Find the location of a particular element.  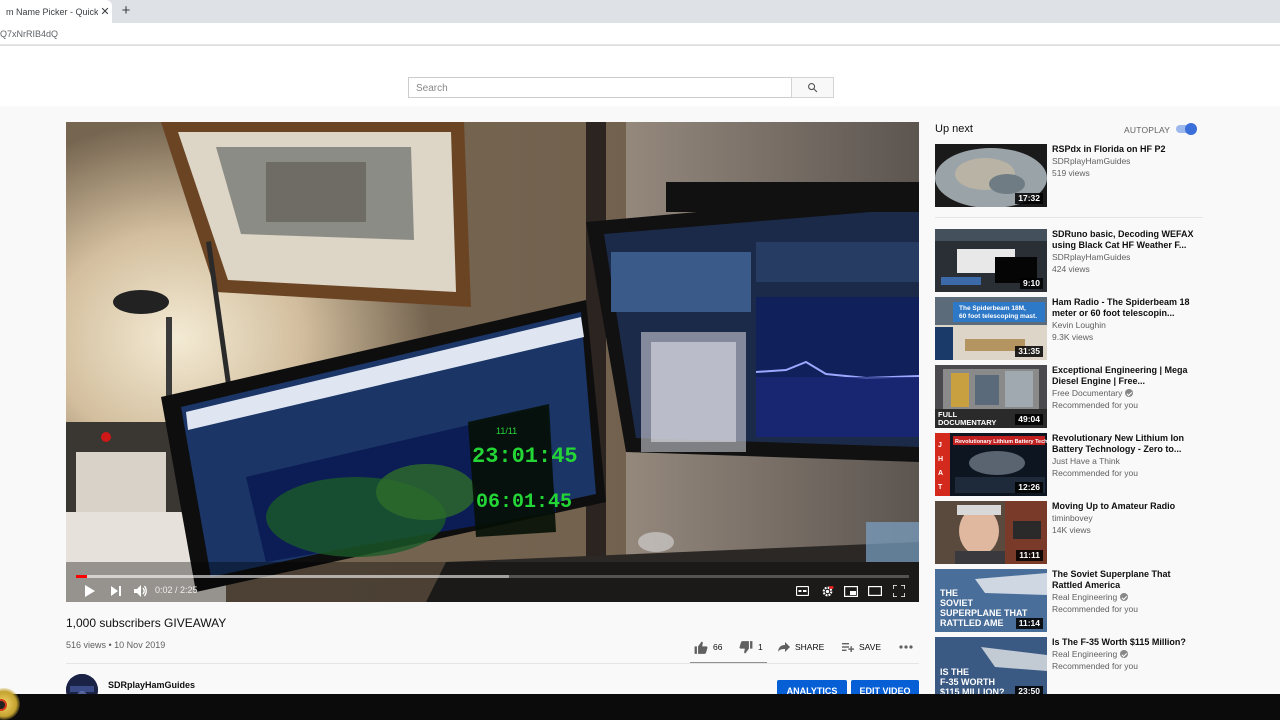

thumb-caption: Revolutionary Lithium Battery Tech is located at coordinates (1001, 442).